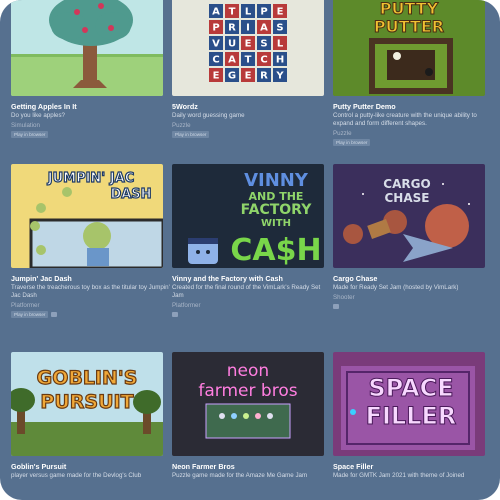 The width and height of the screenshot is (500, 500). What do you see at coordinates (232, 44) in the screenshot?
I see `letter-tile-char: U` at bounding box center [232, 44].